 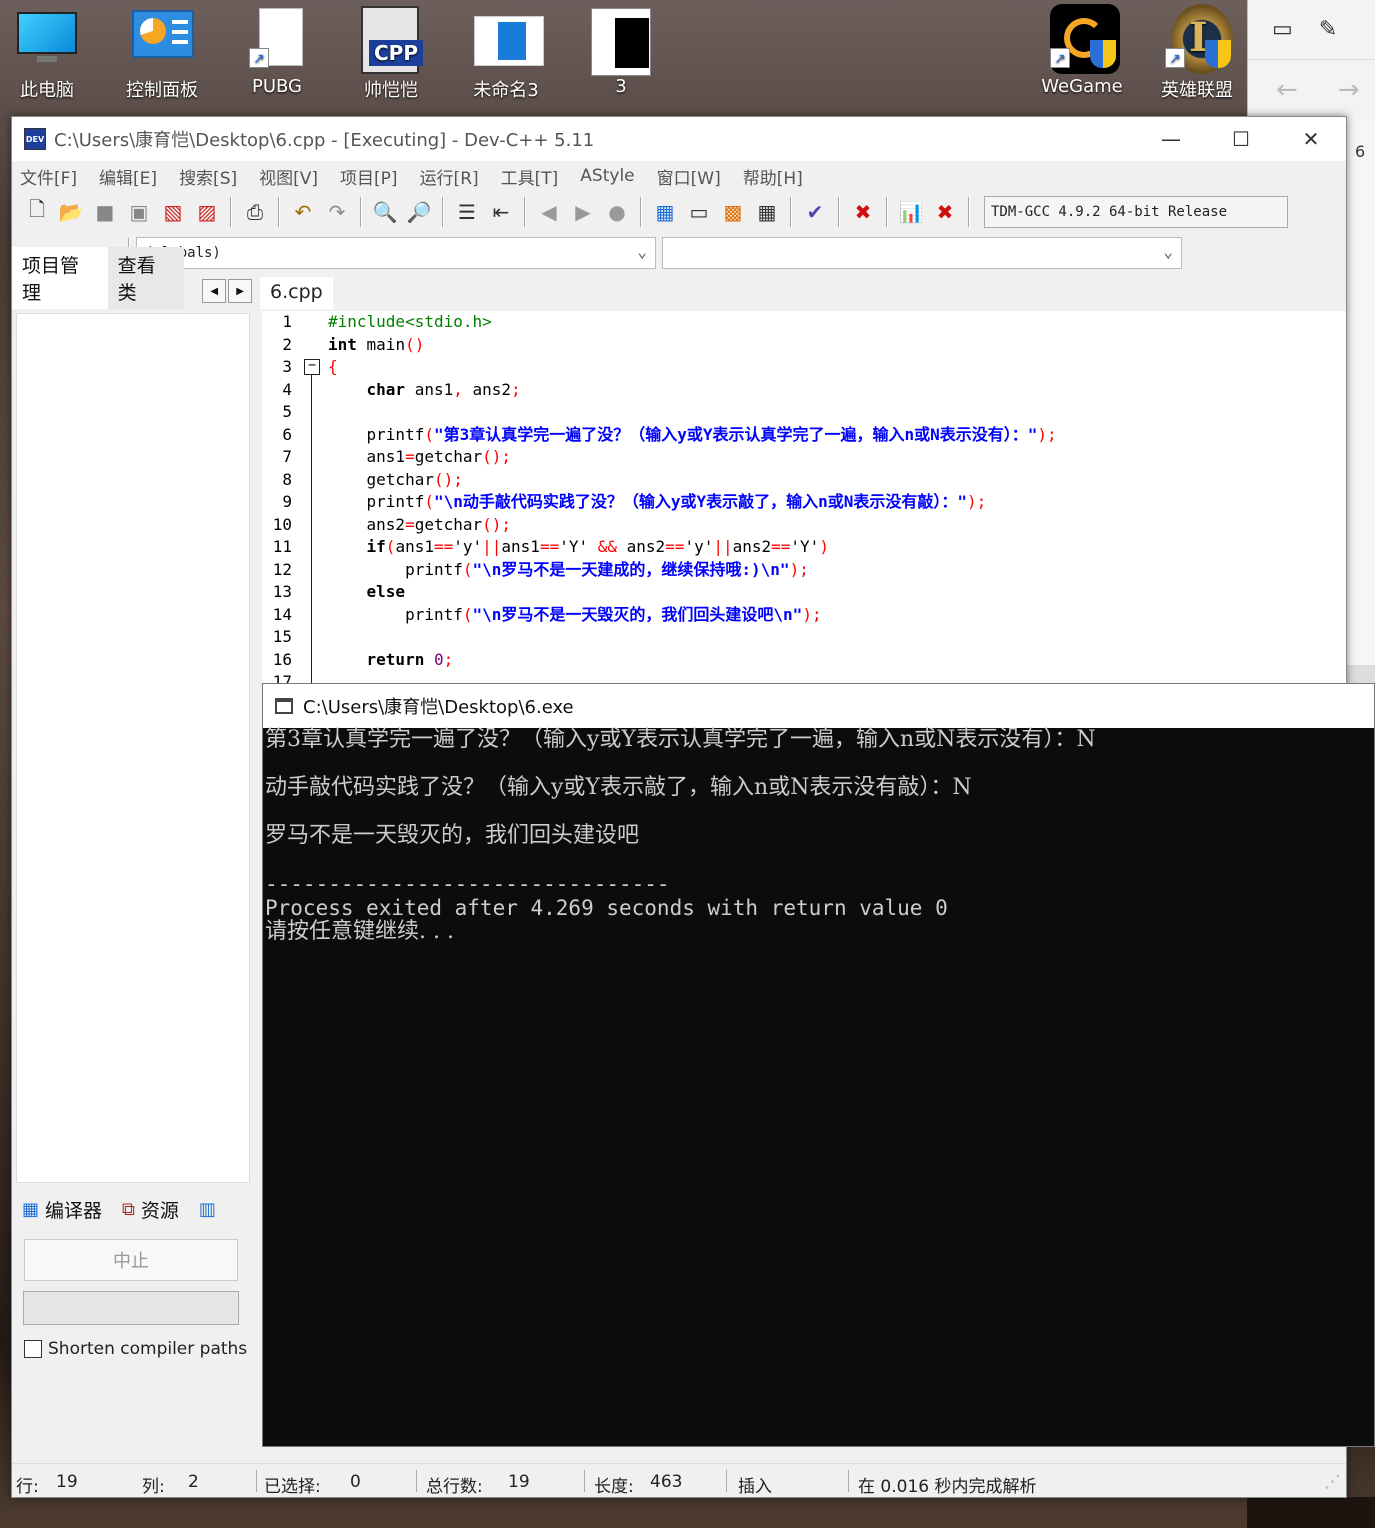 I want to click on chart-icon: 📊, so click(x=911, y=212).